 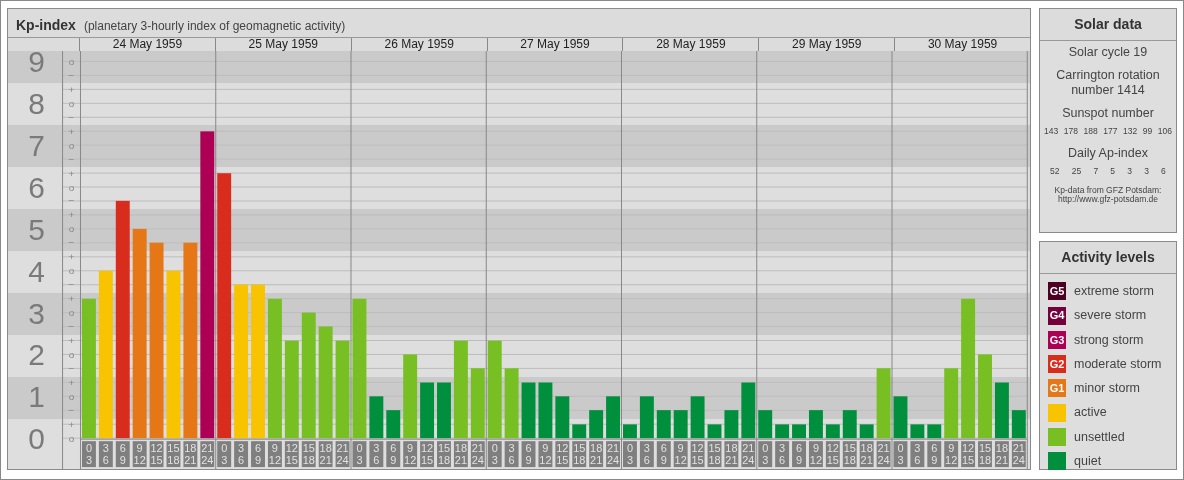 What do you see at coordinates (1088, 461) in the screenshot?
I see `level-label: quiet` at bounding box center [1088, 461].